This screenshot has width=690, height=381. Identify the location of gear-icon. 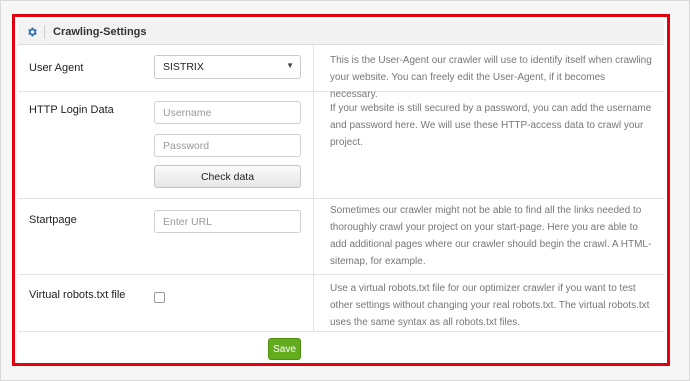
(32, 32).